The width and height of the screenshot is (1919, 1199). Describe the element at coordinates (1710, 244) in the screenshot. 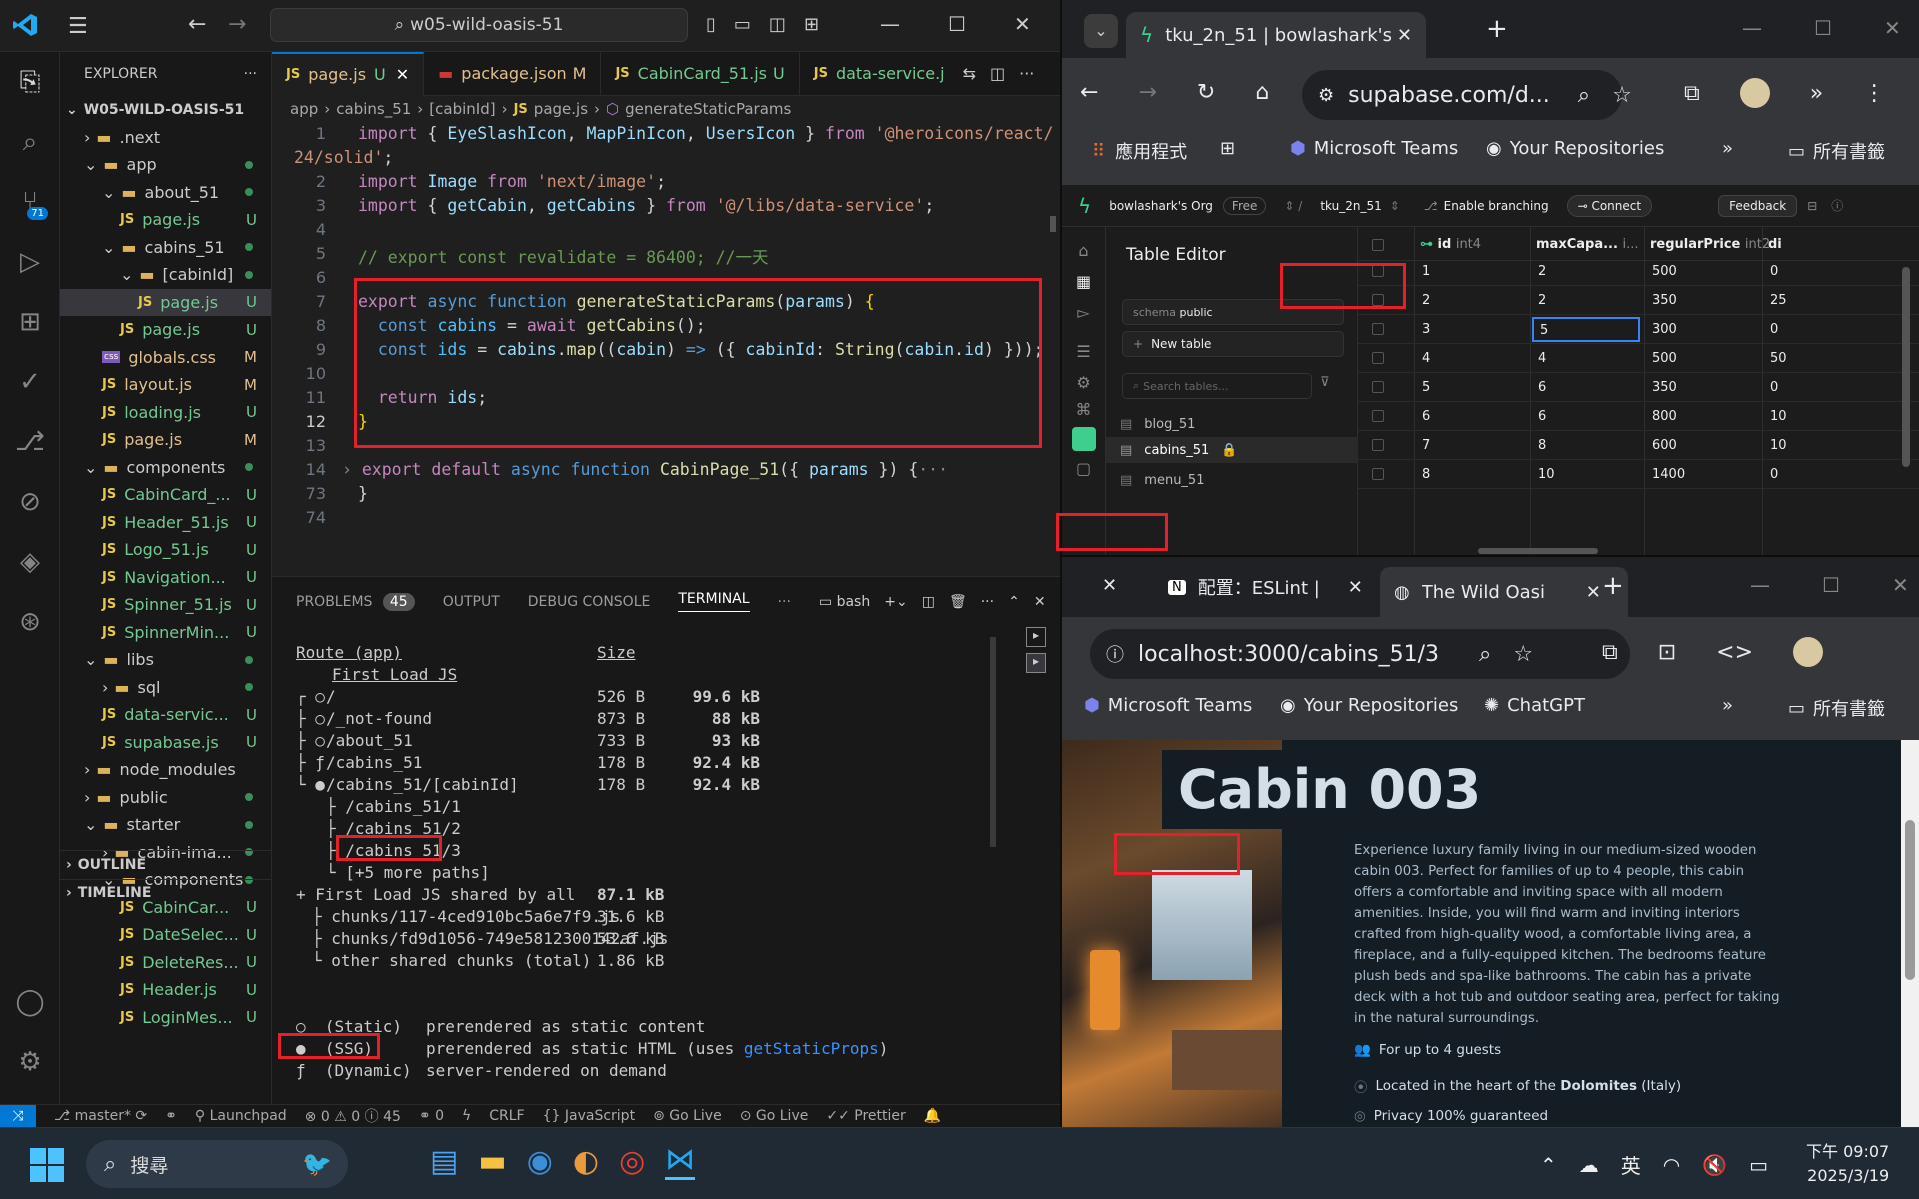

I see `column-header: regularPrice int2` at that location.